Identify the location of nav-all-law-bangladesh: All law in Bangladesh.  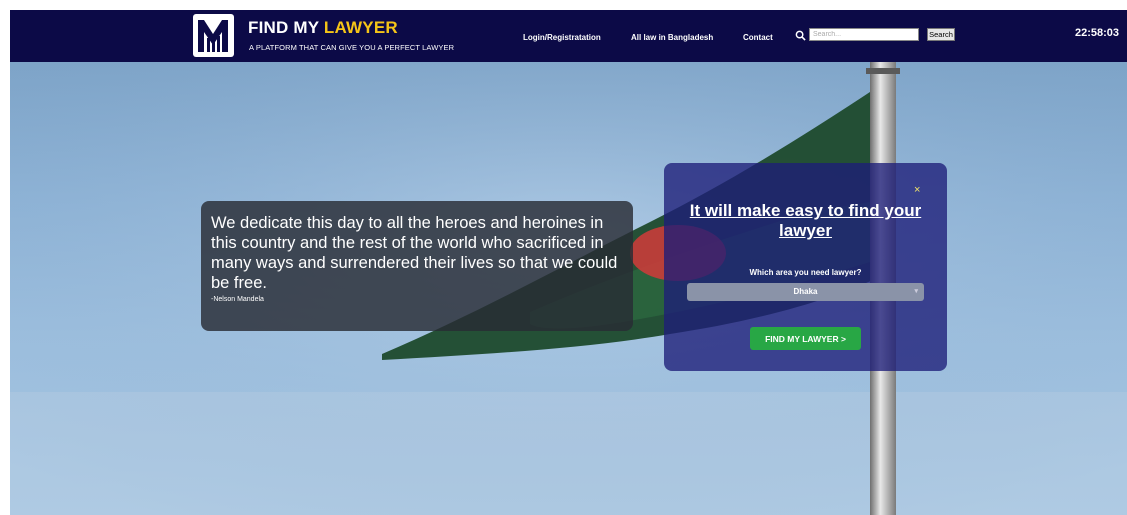
(672, 37).